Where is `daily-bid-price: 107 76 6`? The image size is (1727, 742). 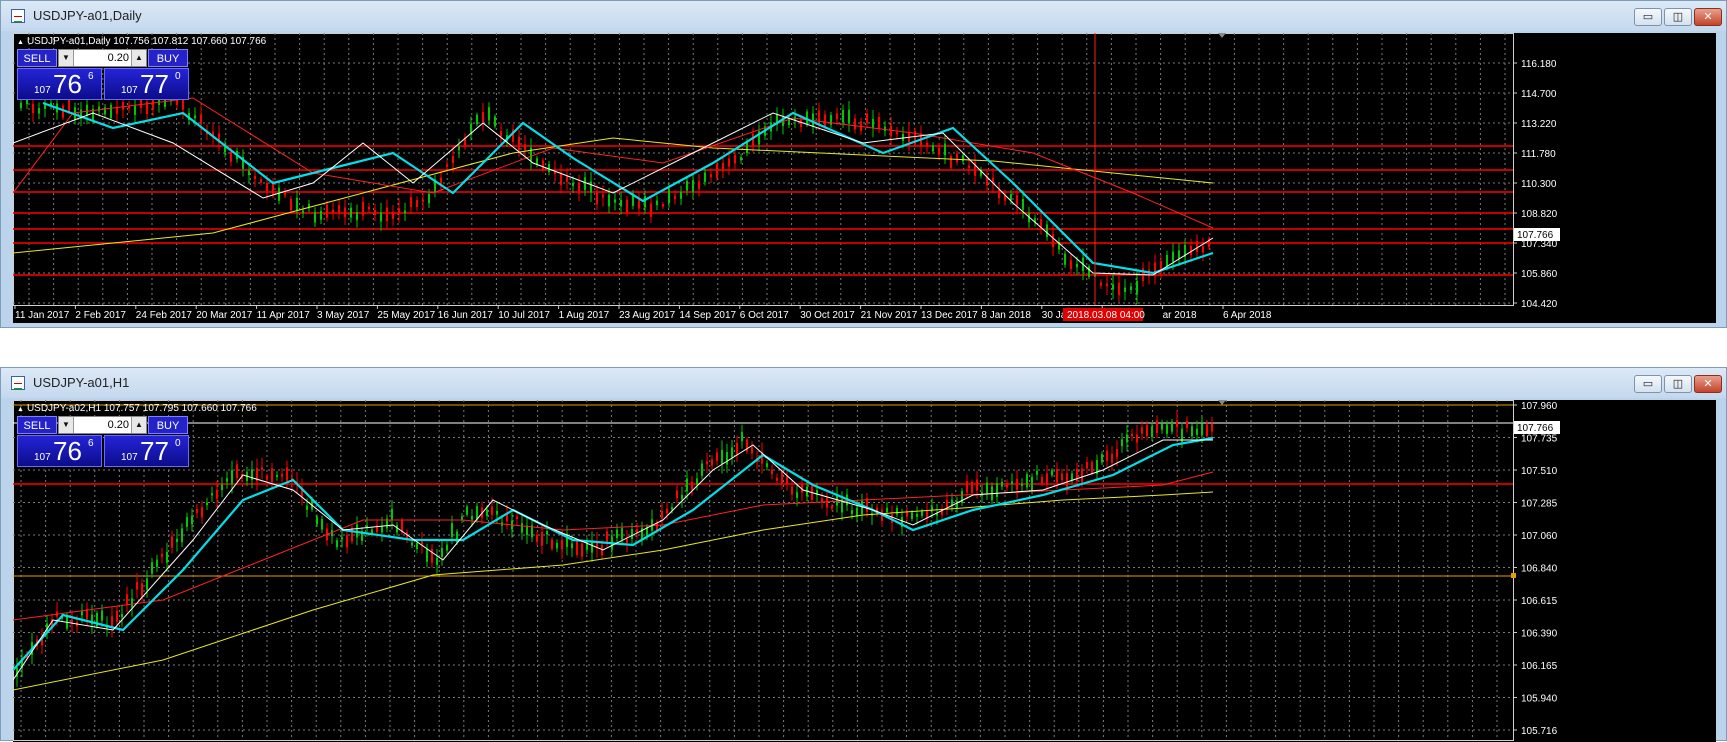
daily-bid-price: 107 76 6 is located at coordinates (59, 84).